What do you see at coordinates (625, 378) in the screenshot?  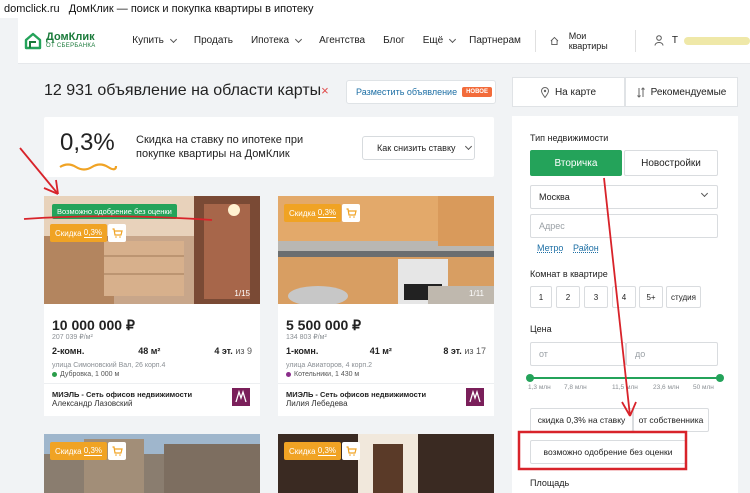 I see `price-range-slider` at bounding box center [625, 378].